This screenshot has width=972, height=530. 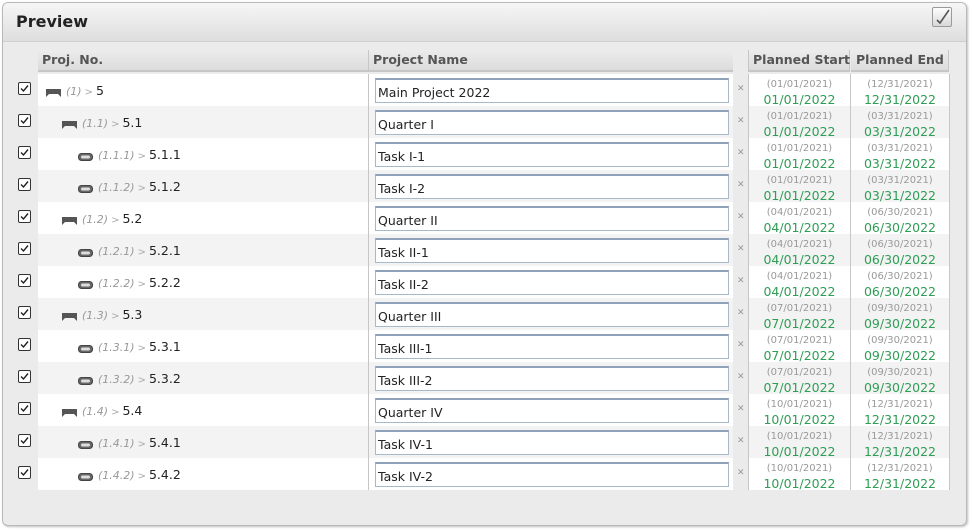 I want to click on wbs-code: (1.3), so click(x=95, y=315).